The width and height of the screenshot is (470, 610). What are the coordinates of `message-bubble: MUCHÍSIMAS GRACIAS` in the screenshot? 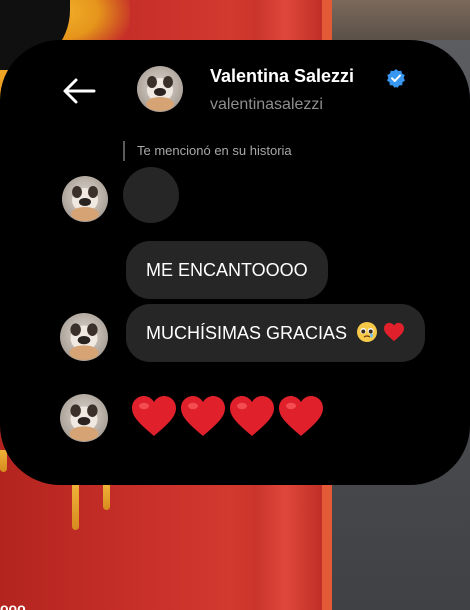 It's located at (276, 333).